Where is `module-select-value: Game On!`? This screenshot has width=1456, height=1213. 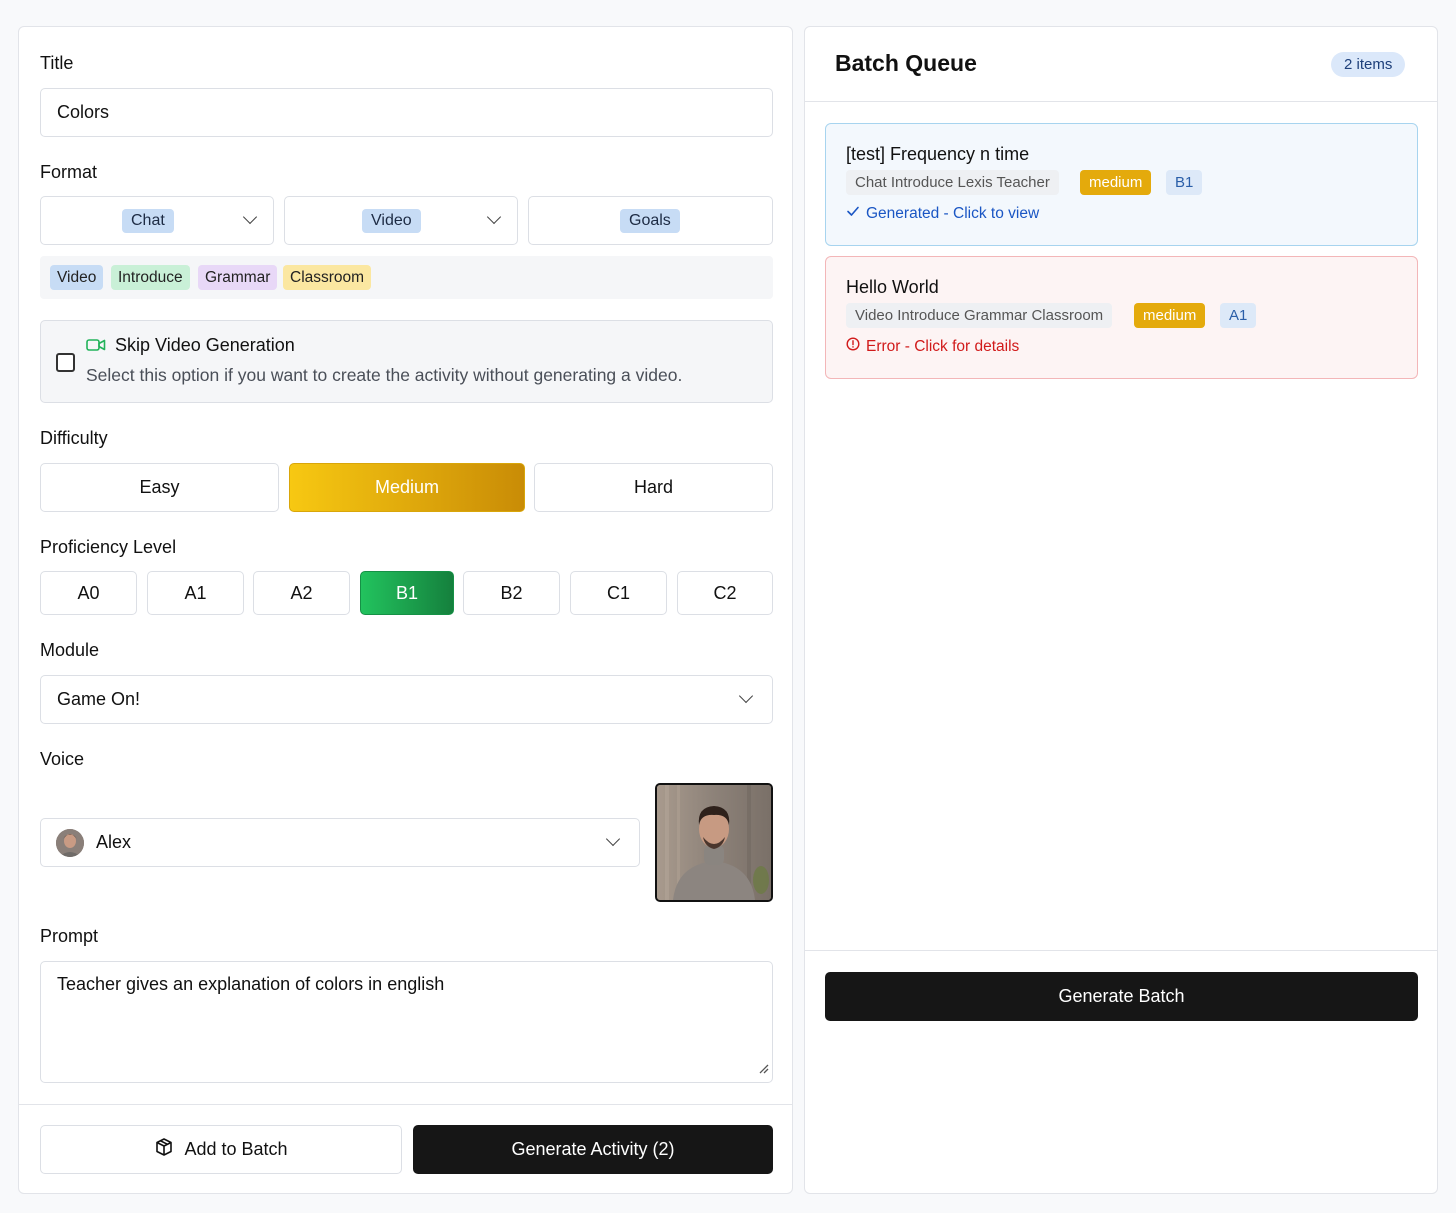 module-select-value: Game On! is located at coordinates (99, 699).